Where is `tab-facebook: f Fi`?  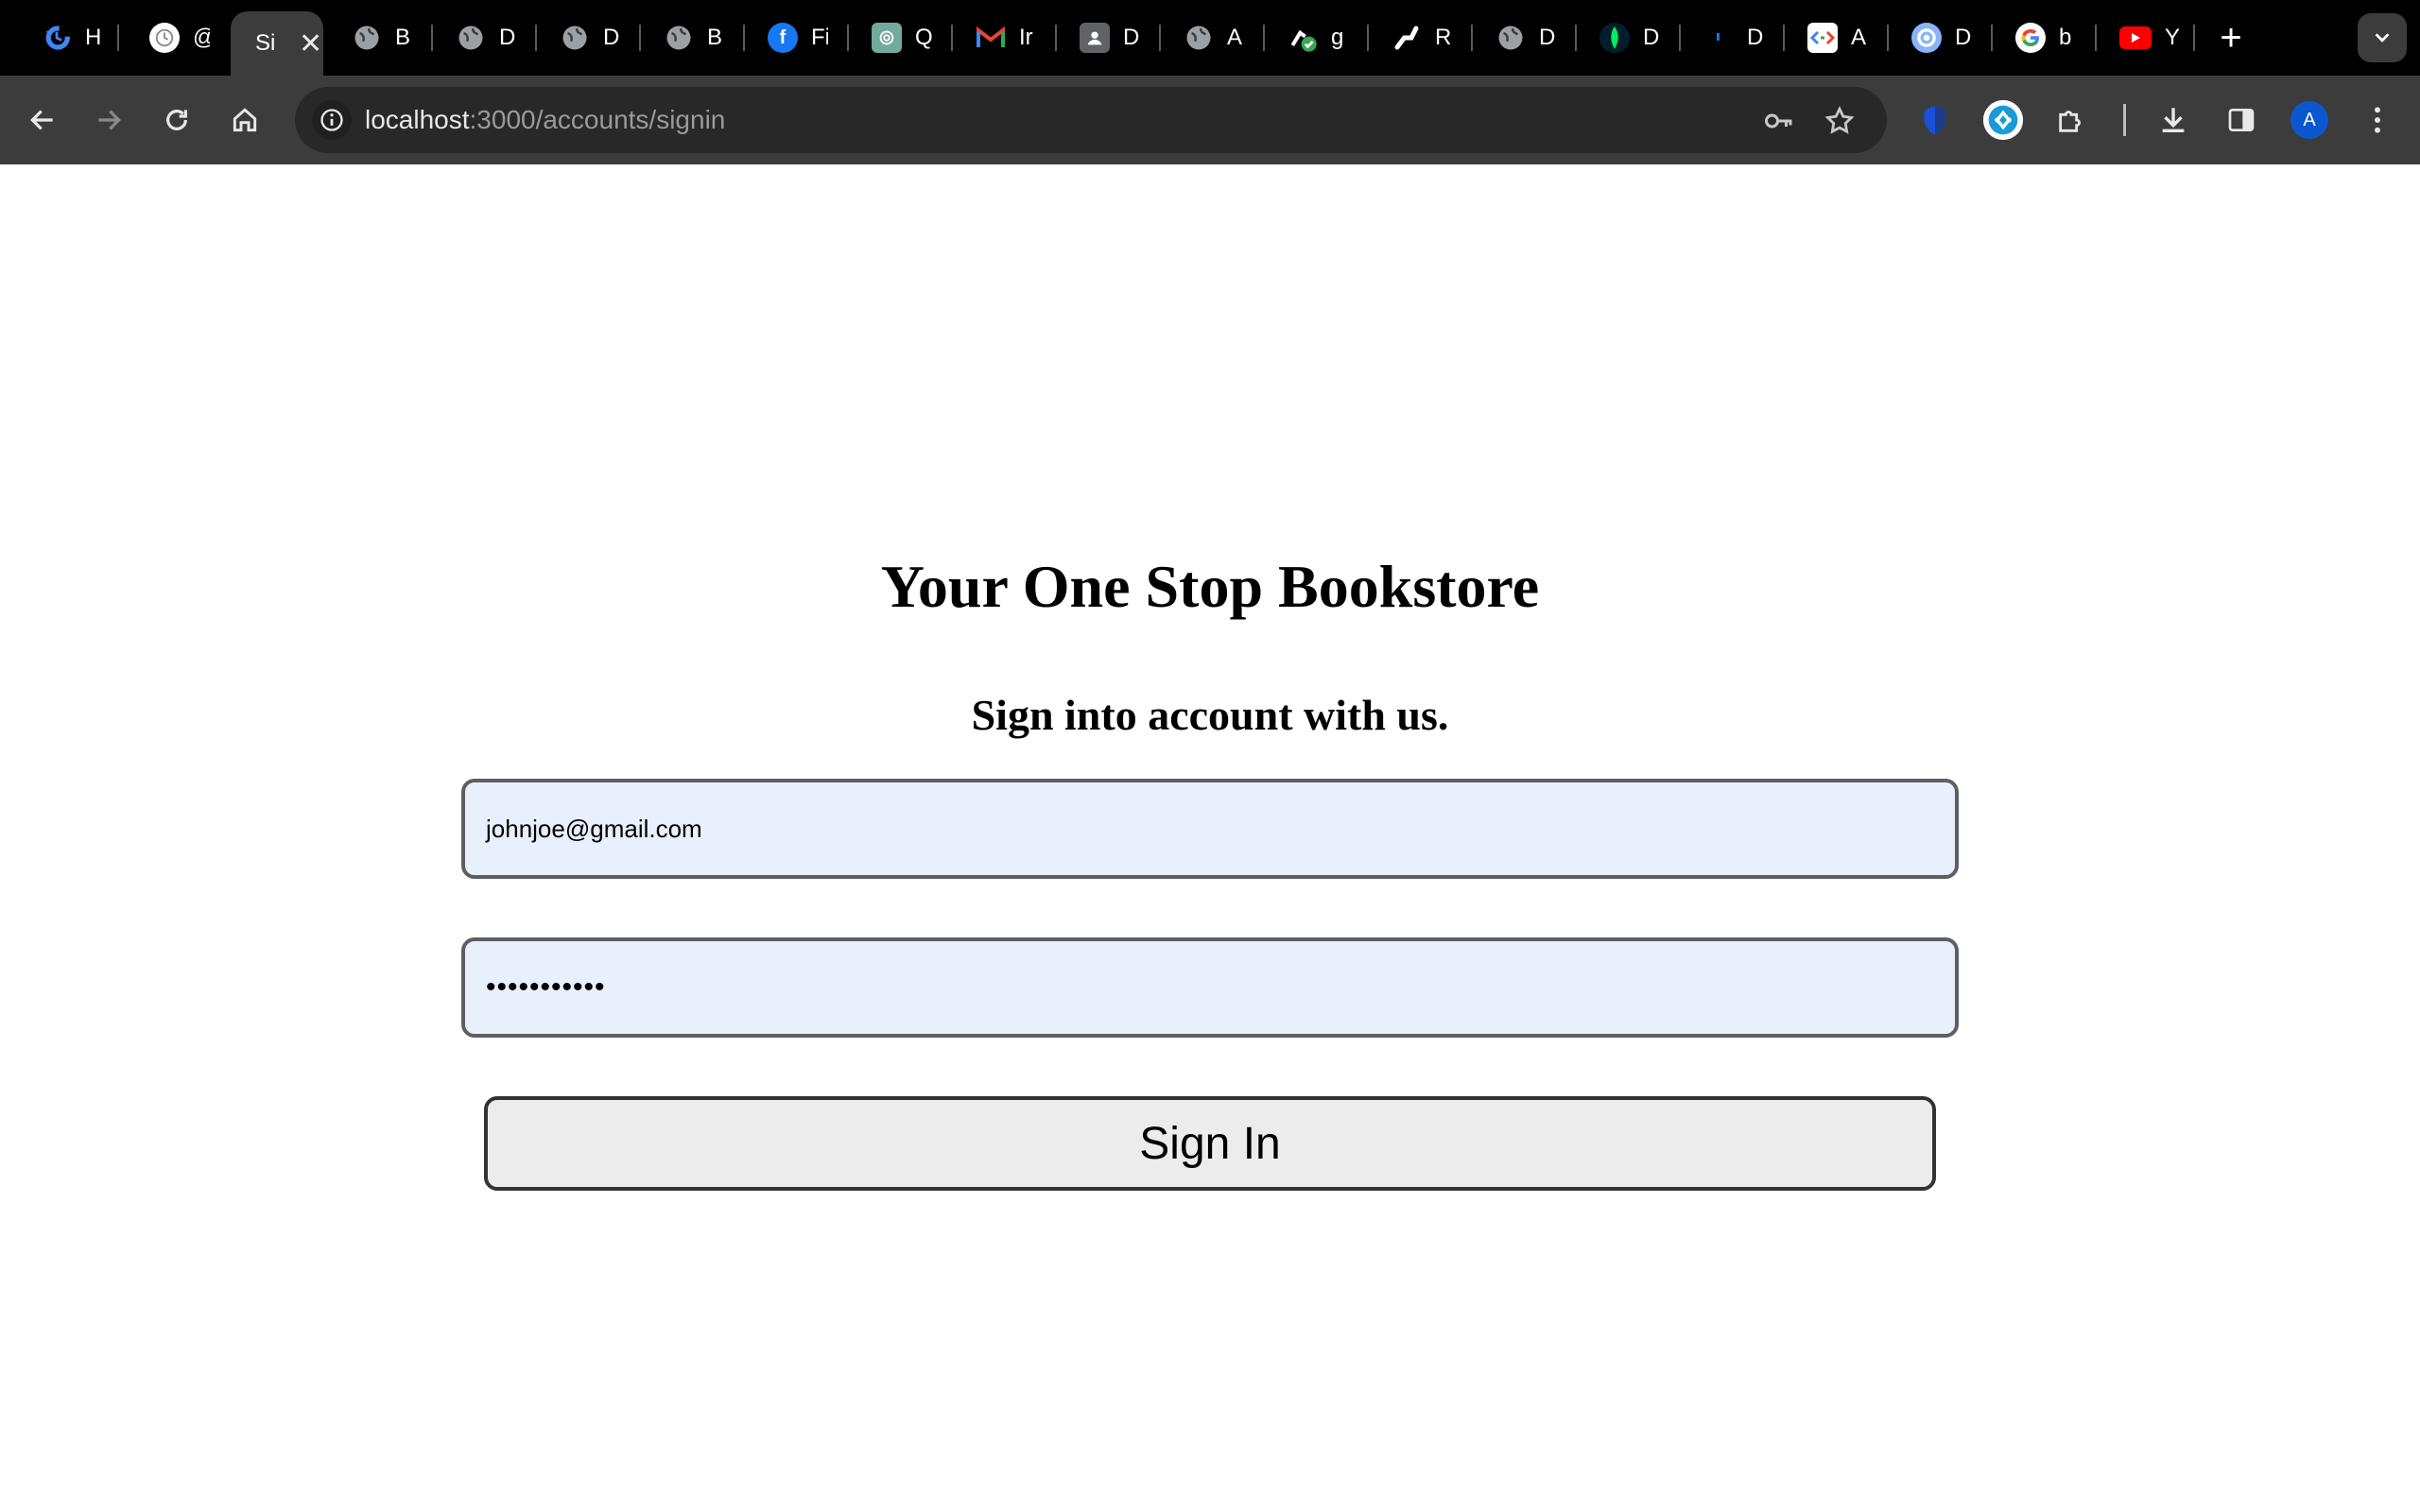
tab-facebook: f Fi is located at coordinates (785, 37).